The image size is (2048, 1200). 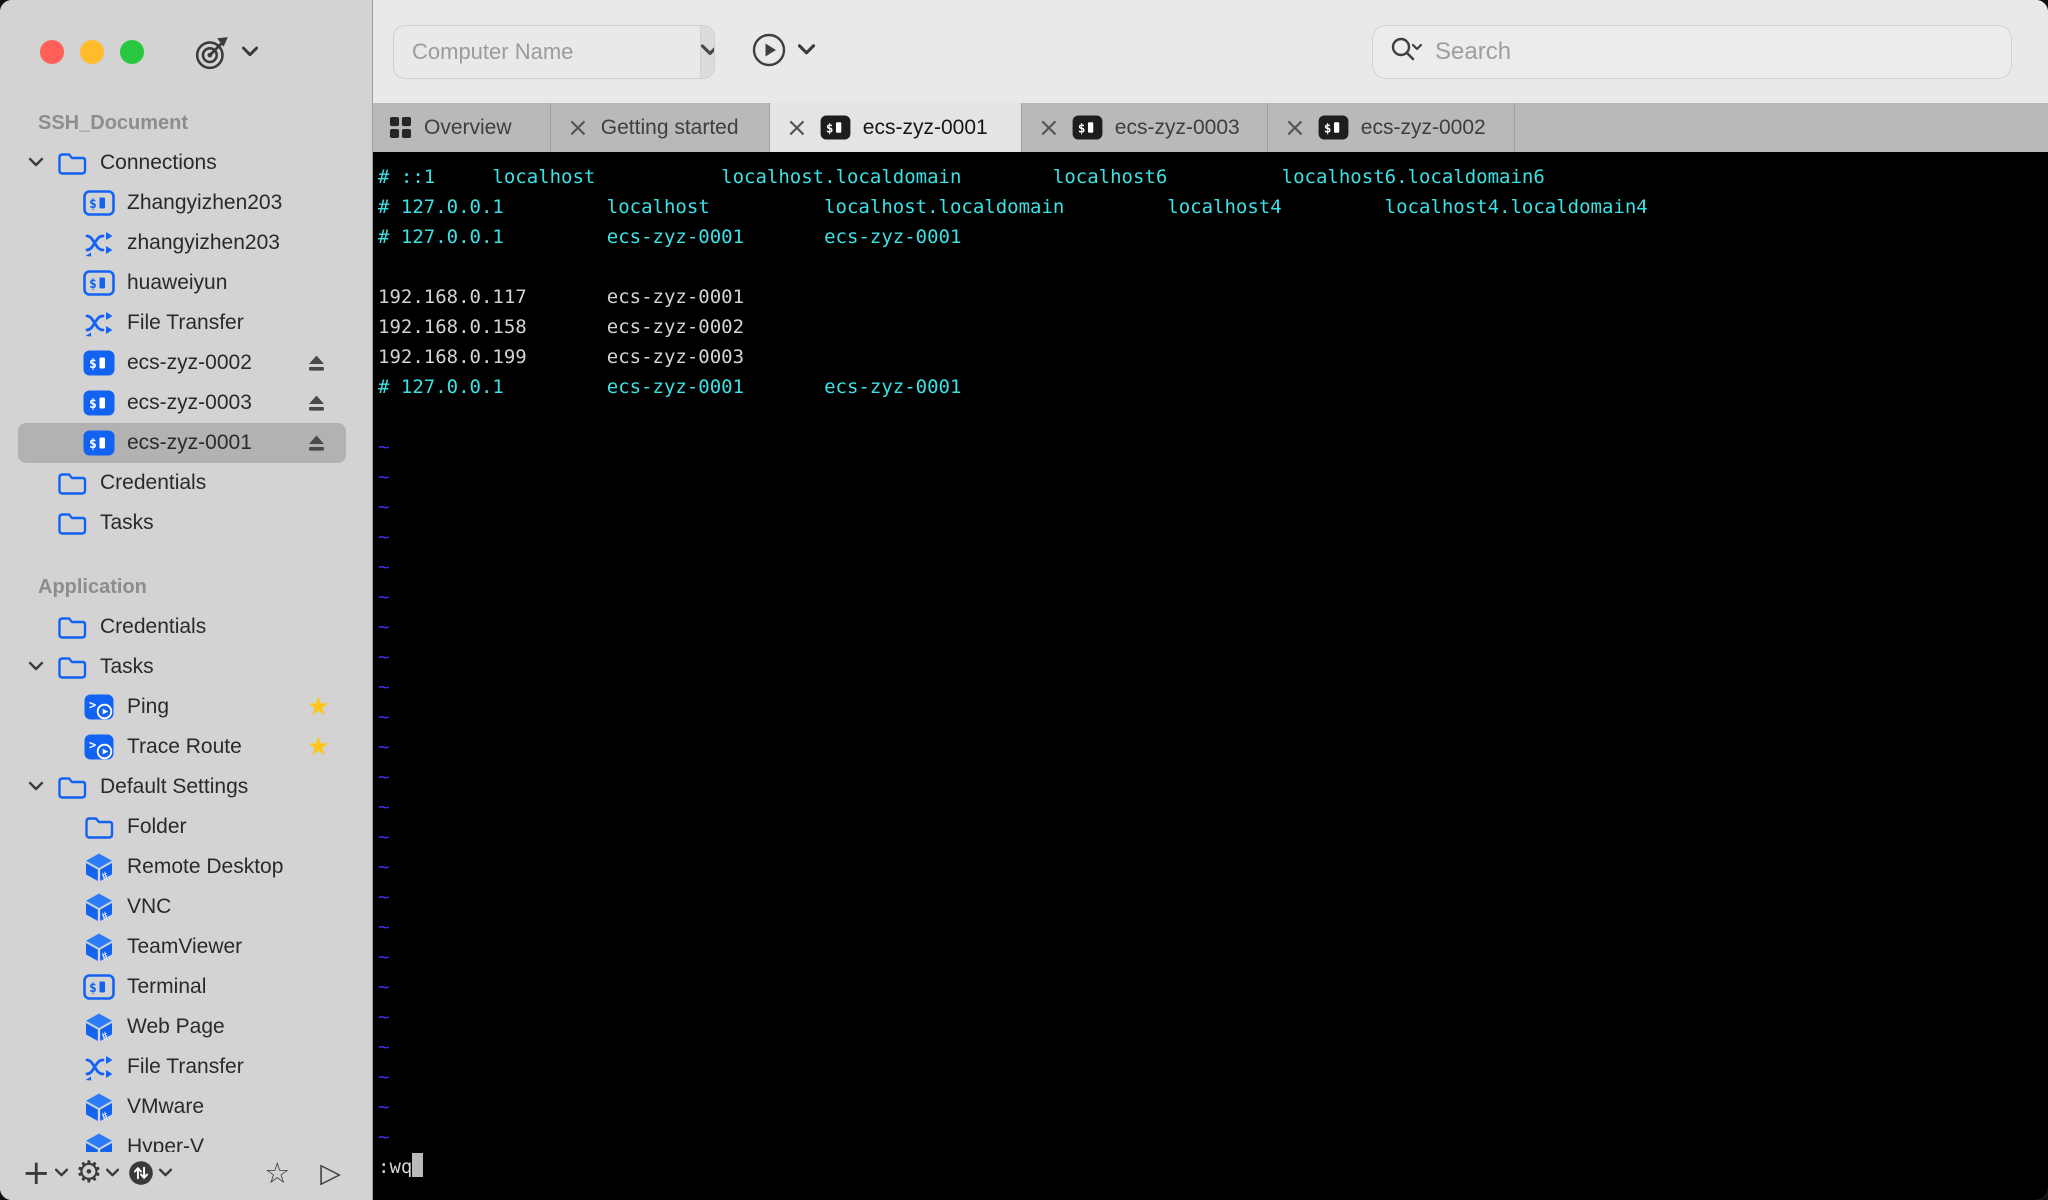 I want to click on tab-ecs-zyz-0001: × $ ecs-zyz-0001, so click(x=896, y=127).